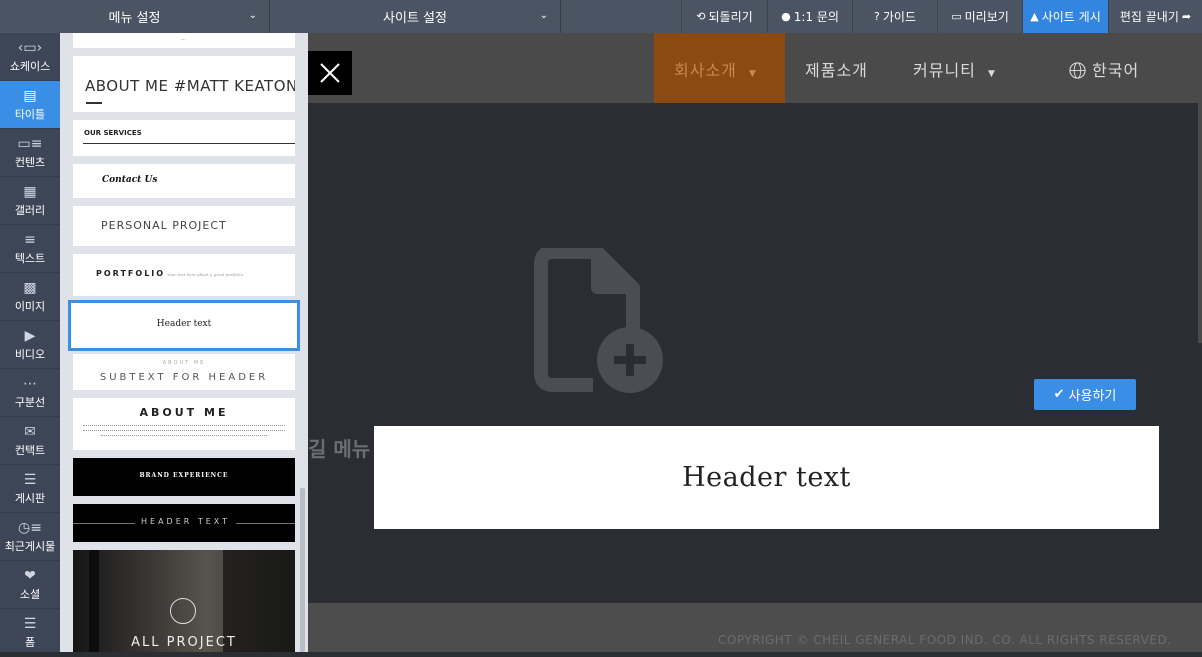  Describe the element at coordinates (183, 611) in the screenshot. I see `logo-emblem-icon` at that location.